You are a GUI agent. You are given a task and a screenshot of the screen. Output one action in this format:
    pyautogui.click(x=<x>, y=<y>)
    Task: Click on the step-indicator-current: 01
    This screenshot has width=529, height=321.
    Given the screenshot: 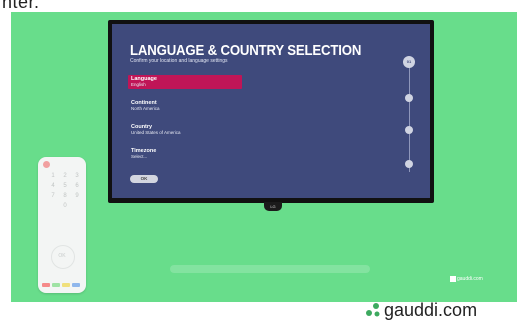 What is the action you would take?
    pyautogui.click(x=409, y=62)
    